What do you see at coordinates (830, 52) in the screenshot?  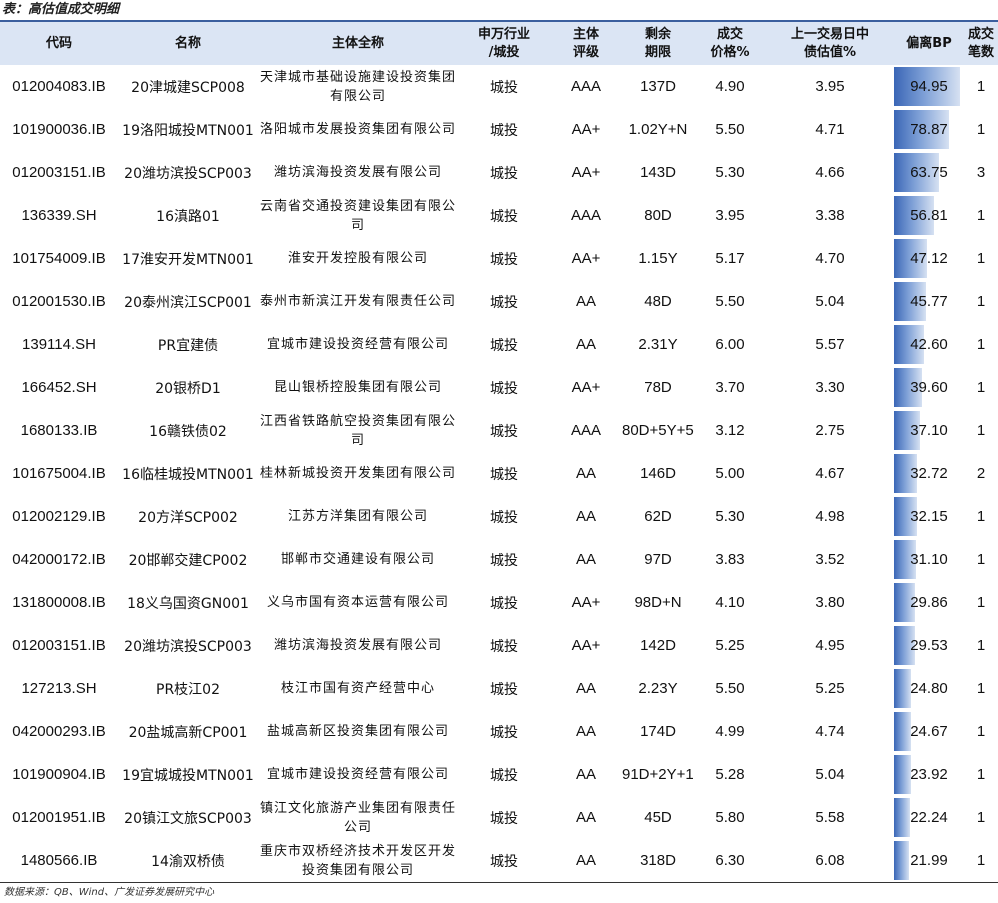 I see `header-valuation-line2: 债估值%` at bounding box center [830, 52].